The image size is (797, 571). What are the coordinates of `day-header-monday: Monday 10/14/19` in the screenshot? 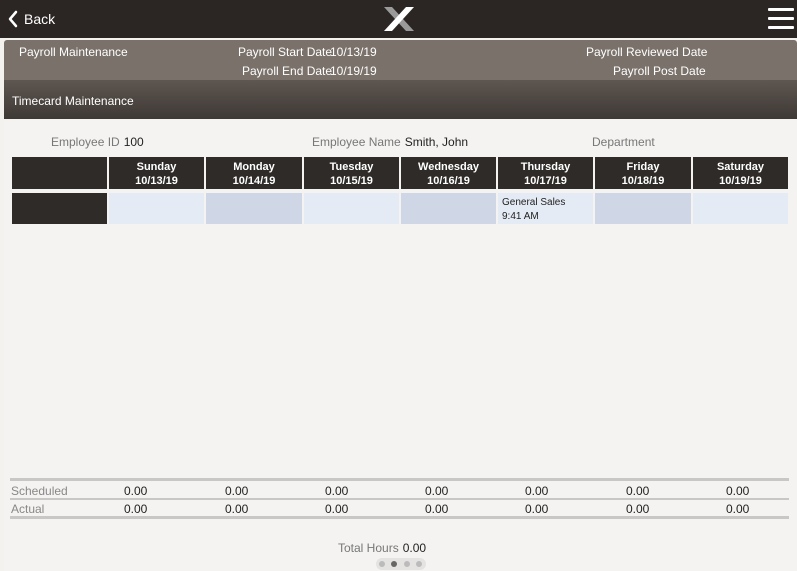 It's located at (254, 173).